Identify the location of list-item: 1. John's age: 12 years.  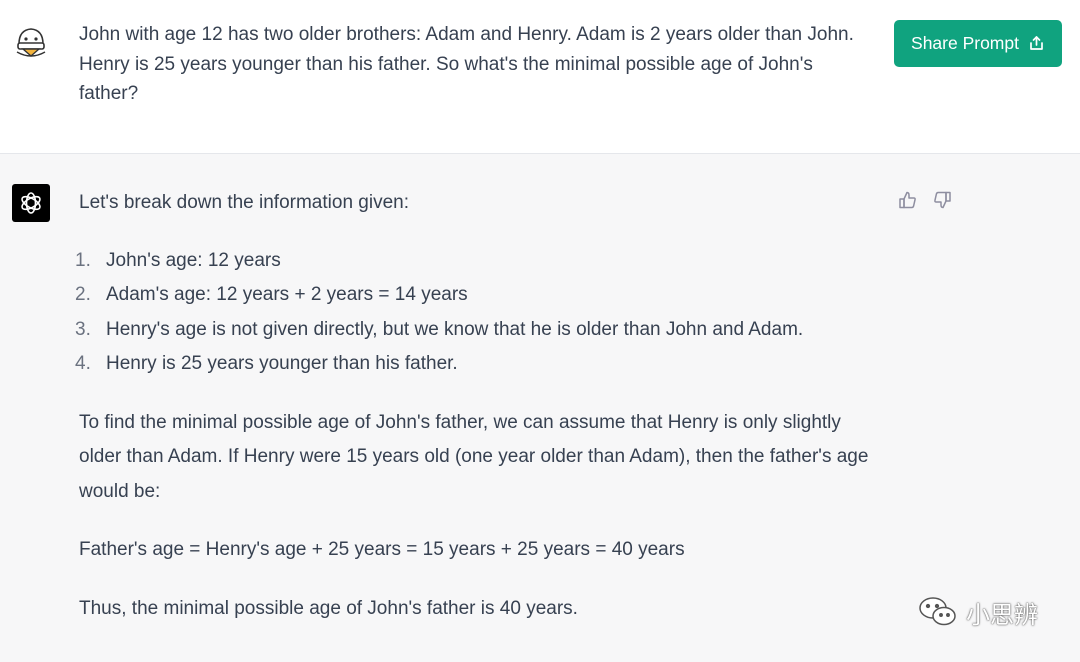
(477, 261).